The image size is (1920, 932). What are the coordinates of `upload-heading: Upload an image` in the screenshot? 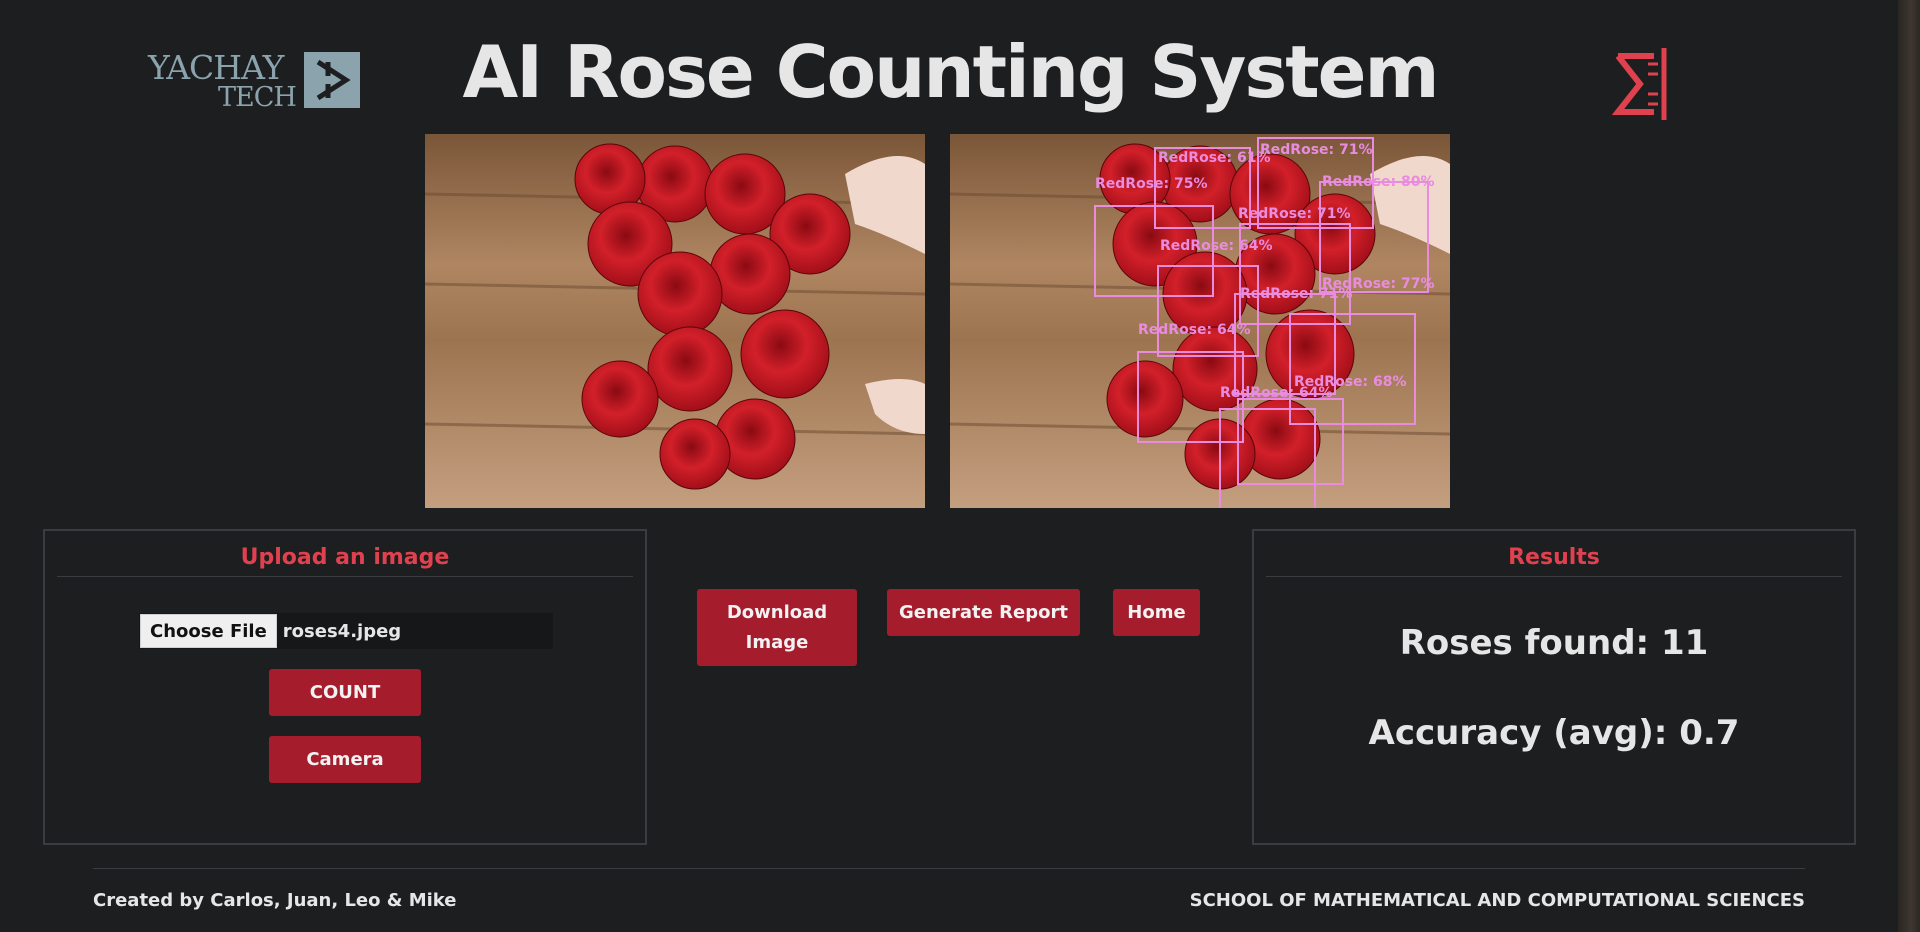 It's located at (345, 561).